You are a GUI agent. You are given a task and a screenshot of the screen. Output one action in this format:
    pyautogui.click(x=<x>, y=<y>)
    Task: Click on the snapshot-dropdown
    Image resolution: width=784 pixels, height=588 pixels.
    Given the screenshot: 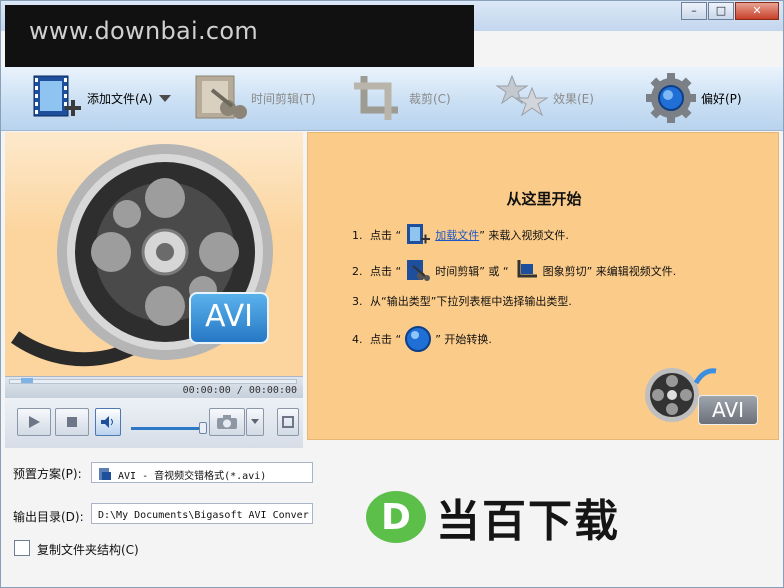 What is the action you would take?
    pyautogui.click(x=255, y=422)
    